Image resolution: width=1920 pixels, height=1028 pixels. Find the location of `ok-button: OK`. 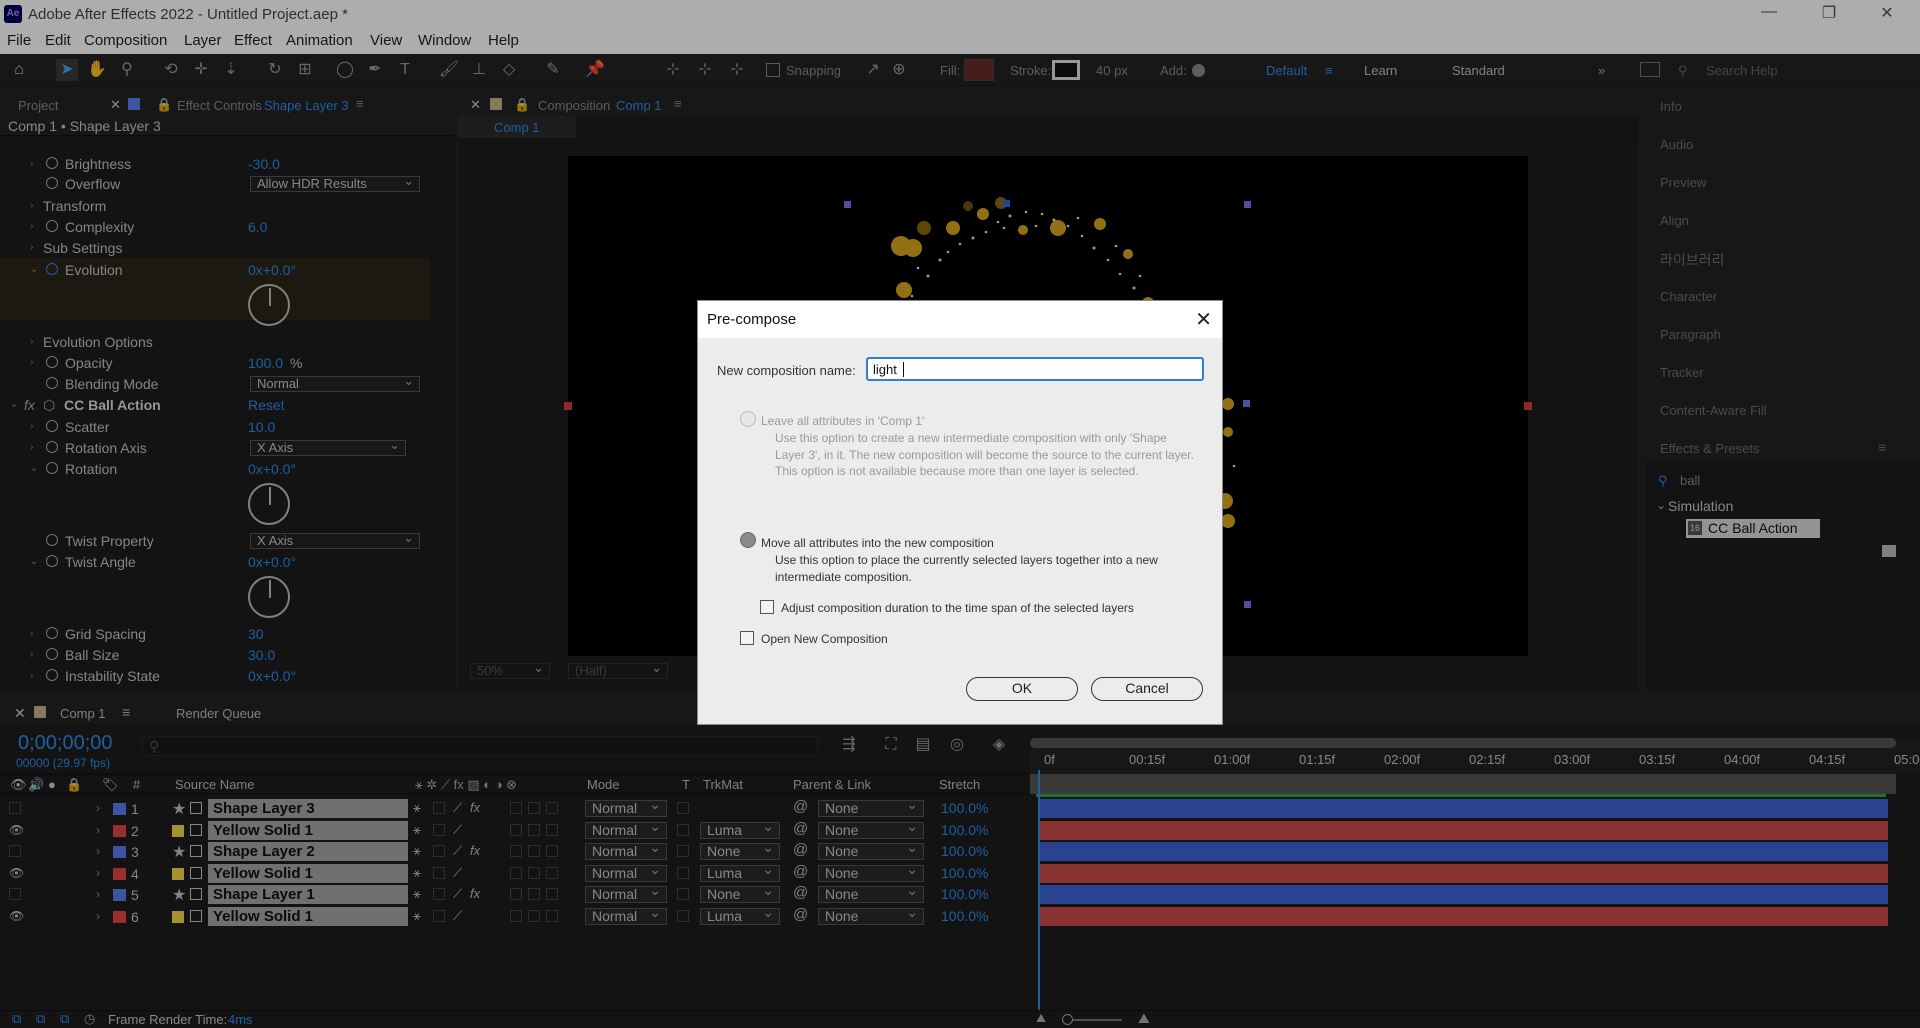

ok-button: OK is located at coordinates (1022, 689).